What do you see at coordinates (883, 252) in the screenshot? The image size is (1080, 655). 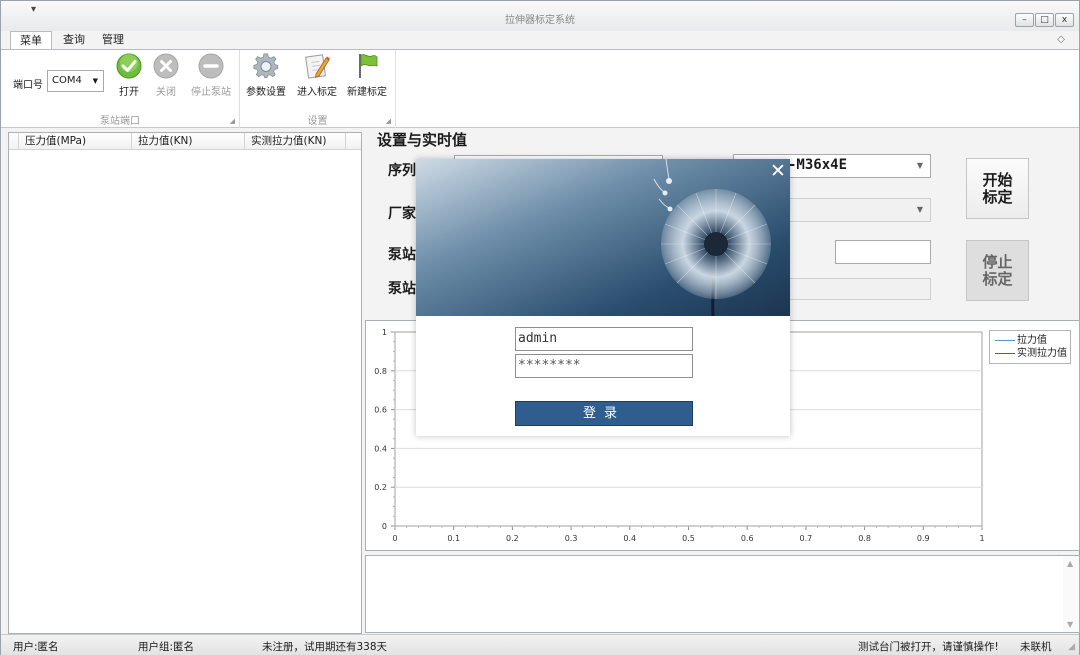 I see `pump-value-input` at bounding box center [883, 252].